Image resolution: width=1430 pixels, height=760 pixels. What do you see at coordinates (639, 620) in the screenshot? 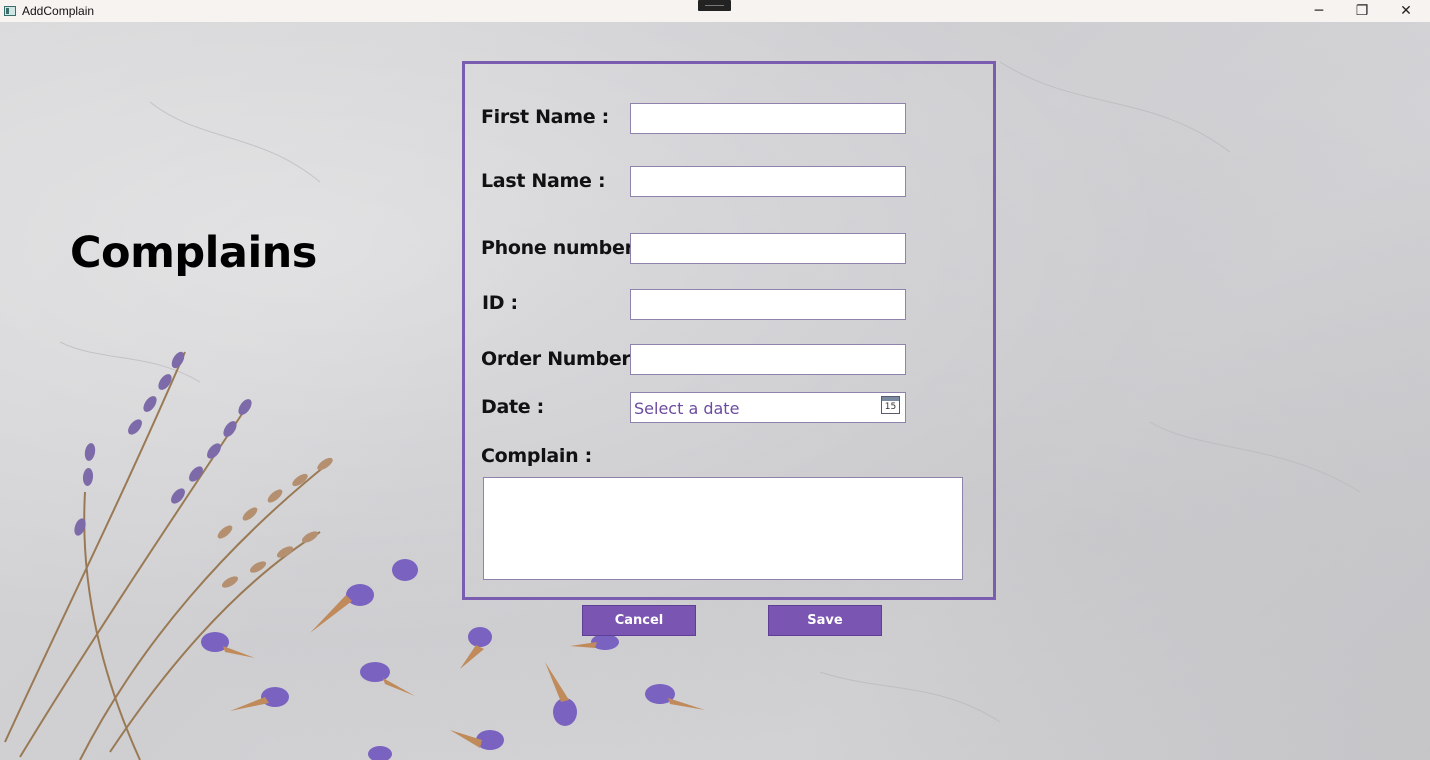
I see `cancel-button: Cancel` at bounding box center [639, 620].